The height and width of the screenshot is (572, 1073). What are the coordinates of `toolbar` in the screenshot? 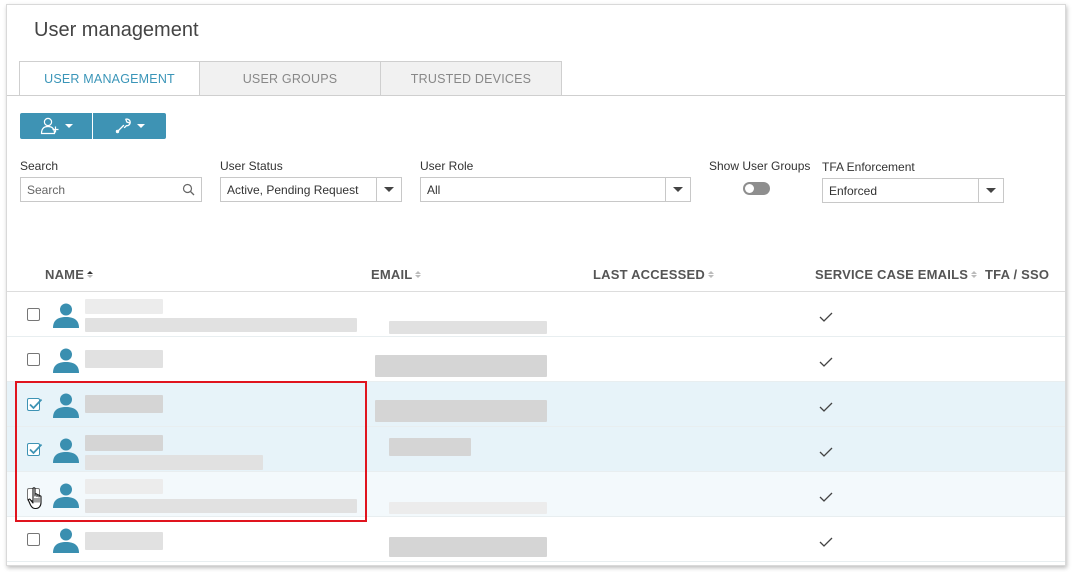 It's located at (93, 126).